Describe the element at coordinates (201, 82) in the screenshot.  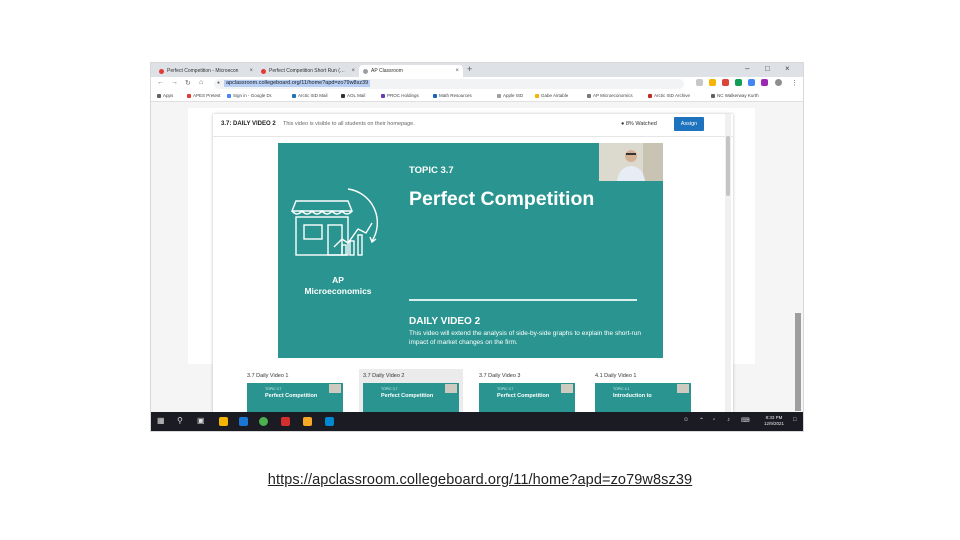
I see `home-icon: ⌂` at that location.